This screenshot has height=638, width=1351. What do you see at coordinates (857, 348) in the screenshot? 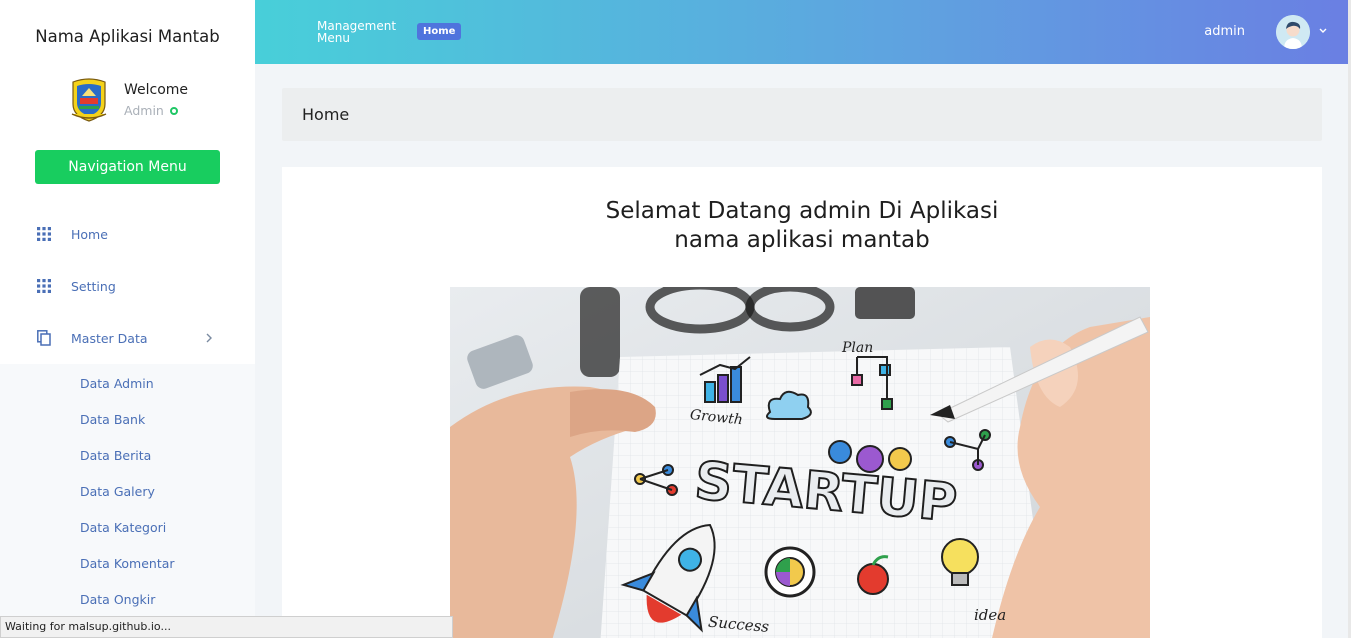
I see `hero-plan-text: Plan` at bounding box center [857, 348].